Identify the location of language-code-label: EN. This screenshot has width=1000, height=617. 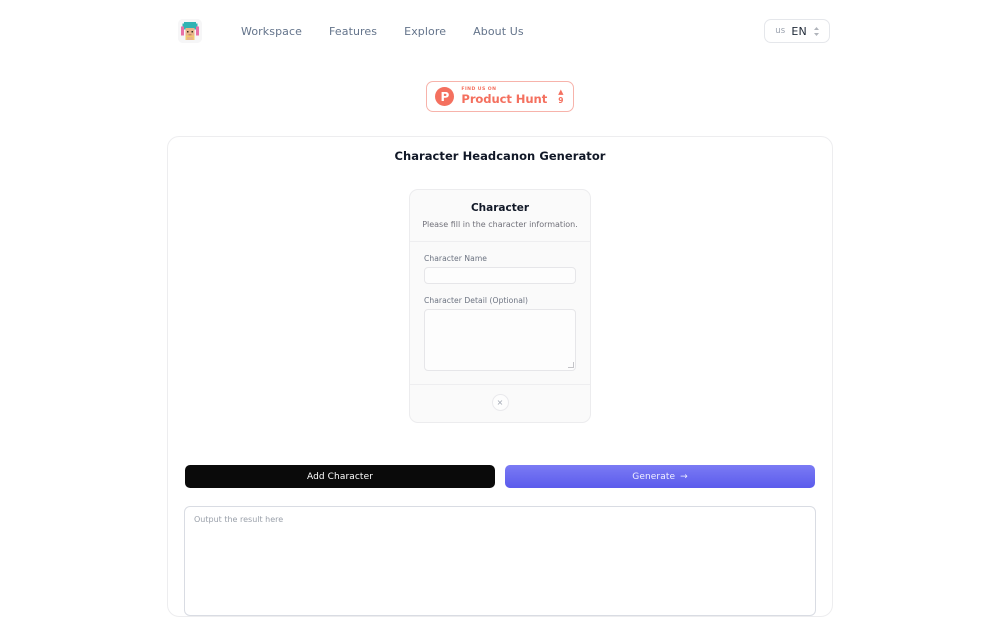
(799, 31).